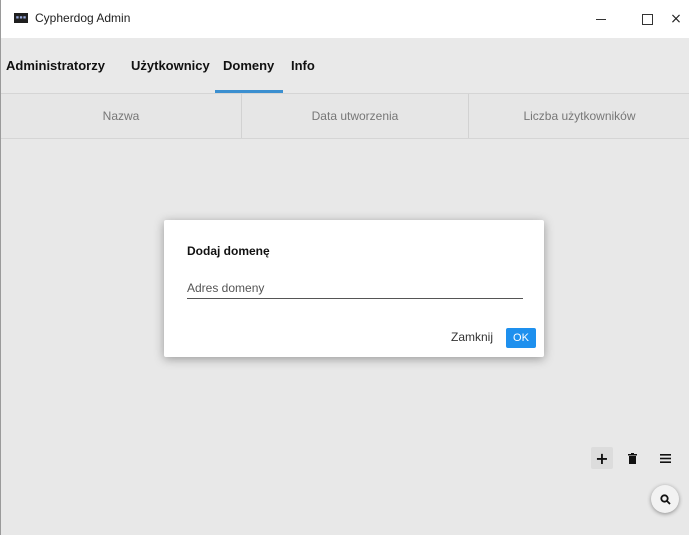 Image resolution: width=689 pixels, height=535 pixels. I want to click on trash-icon, so click(632, 458).